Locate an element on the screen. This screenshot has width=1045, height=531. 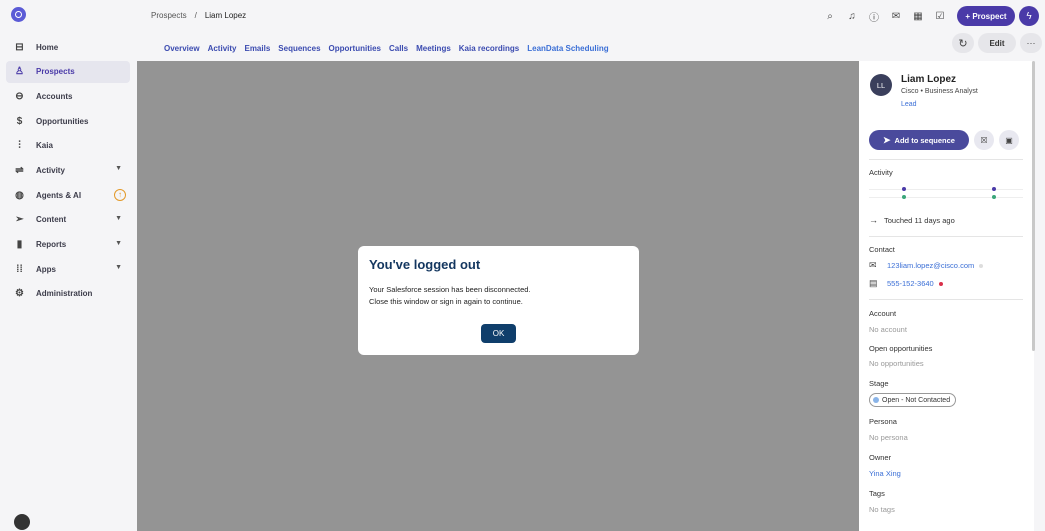
user-avatar is located at coordinates (22, 522).